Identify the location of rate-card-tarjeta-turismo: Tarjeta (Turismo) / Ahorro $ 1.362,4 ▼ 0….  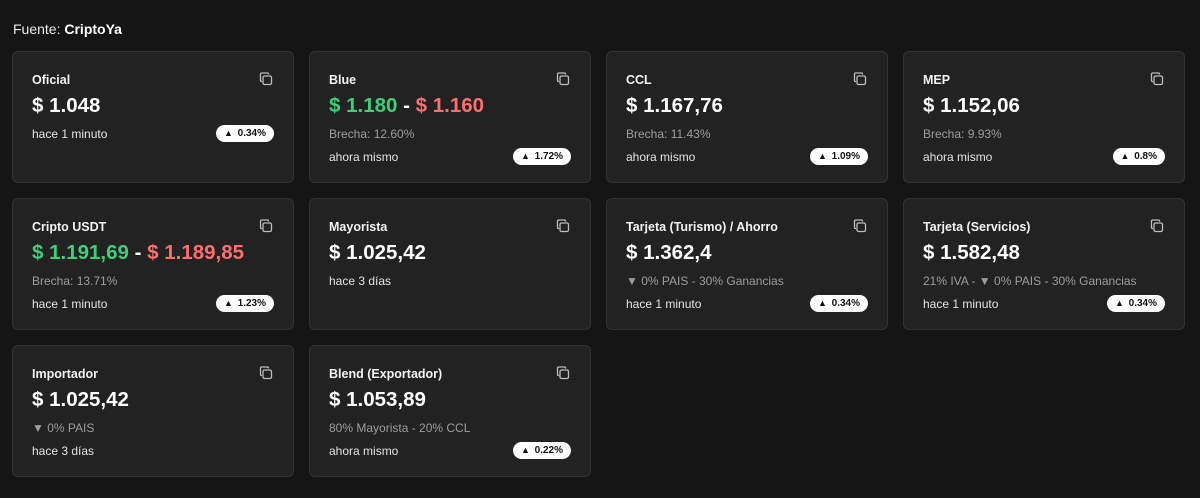
(747, 264).